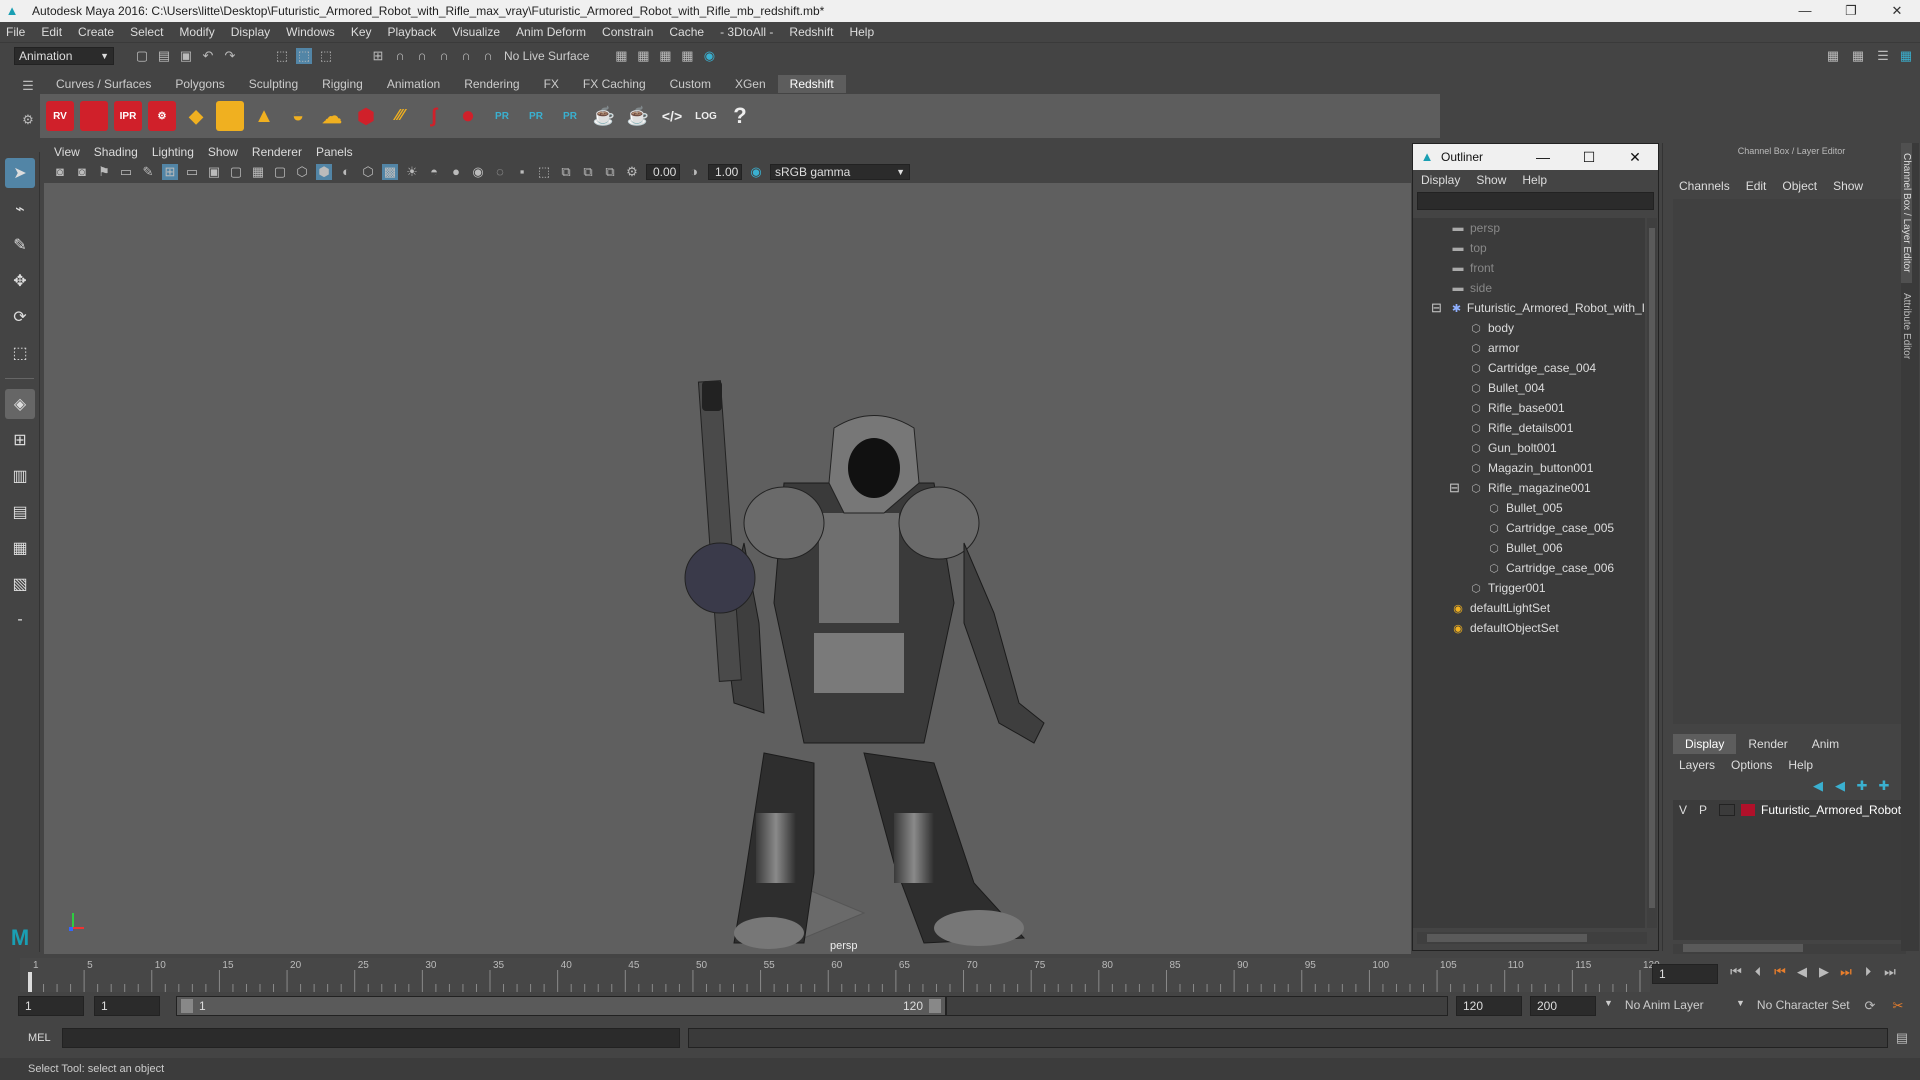  Describe the element at coordinates (840, 172) in the screenshot. I see `view-transform-dropdown: sRGB gamma ▼` at that location.